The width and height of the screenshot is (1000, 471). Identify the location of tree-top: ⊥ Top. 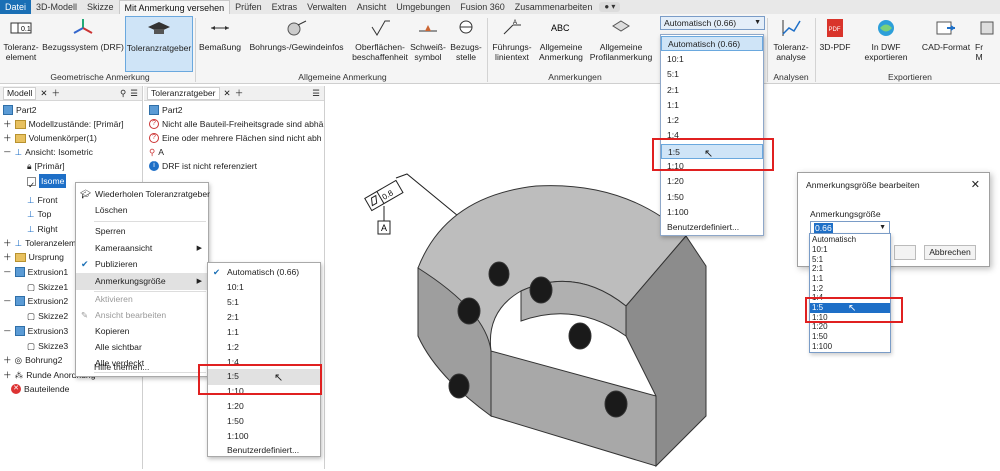
(39, 214).